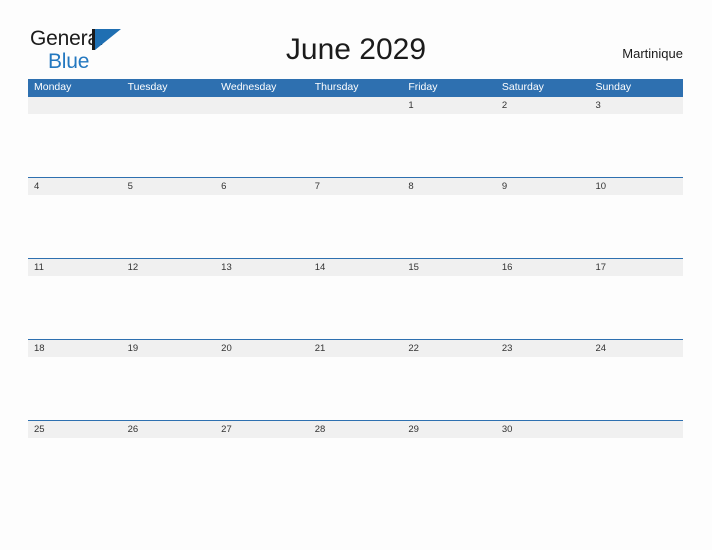  What do you see at coordinates (449, 348) in the screenshot?
I see `day-number-cell: 22` at bounding box center [449, 348].